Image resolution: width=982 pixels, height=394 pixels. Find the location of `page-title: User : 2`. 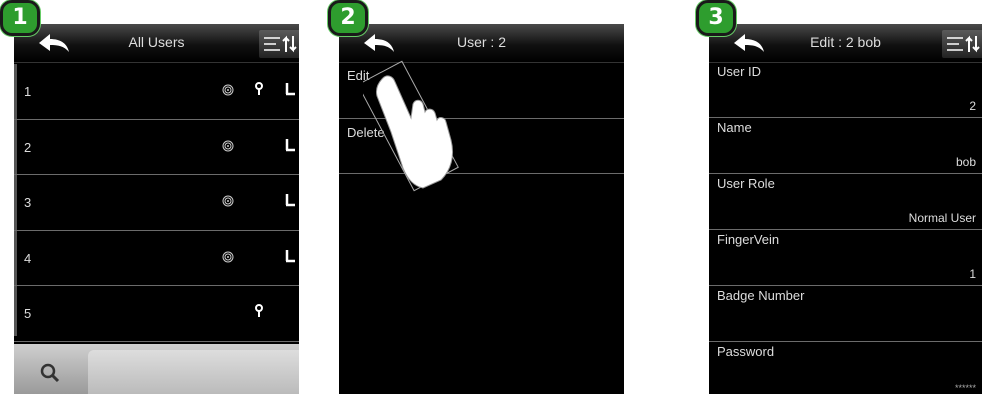

page-title: User : 2 is located at coordinates (481, 42).